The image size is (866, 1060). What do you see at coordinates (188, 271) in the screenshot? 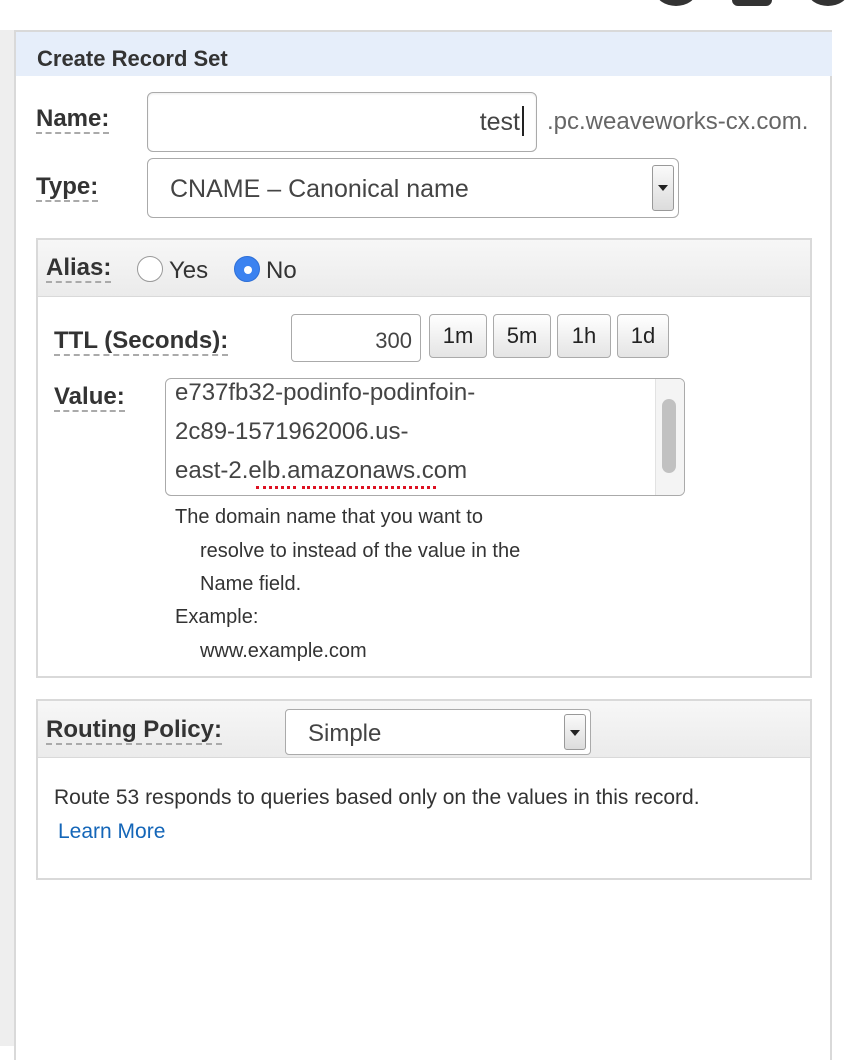
I see `alias-yes-label: Yes` at bounding box center [188, 271].